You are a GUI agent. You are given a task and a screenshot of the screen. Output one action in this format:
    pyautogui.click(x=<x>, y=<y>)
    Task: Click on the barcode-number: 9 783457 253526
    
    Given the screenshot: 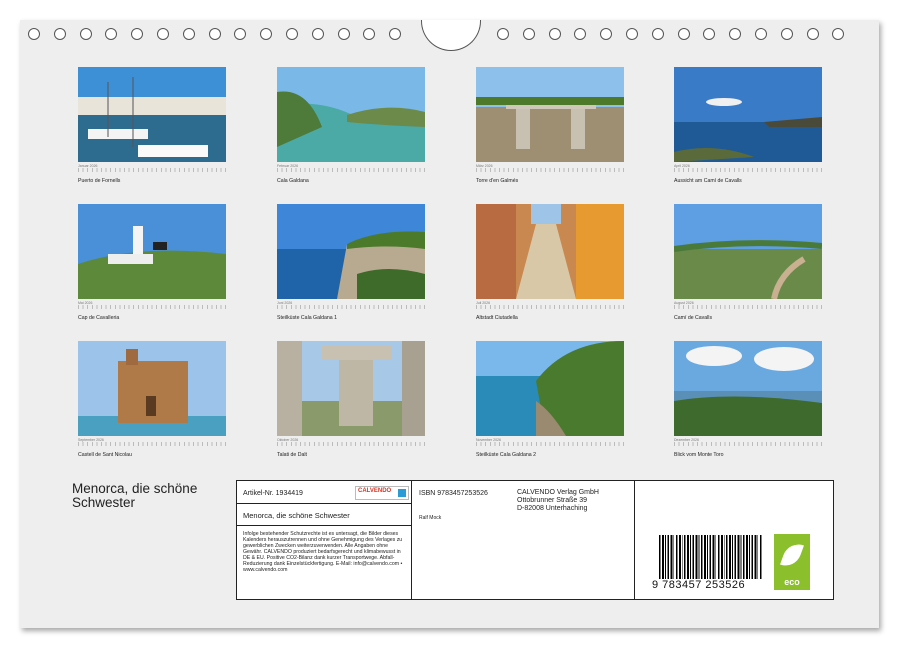 What is the action you would take?
    pyautogui.click(x=699, y=585)
    